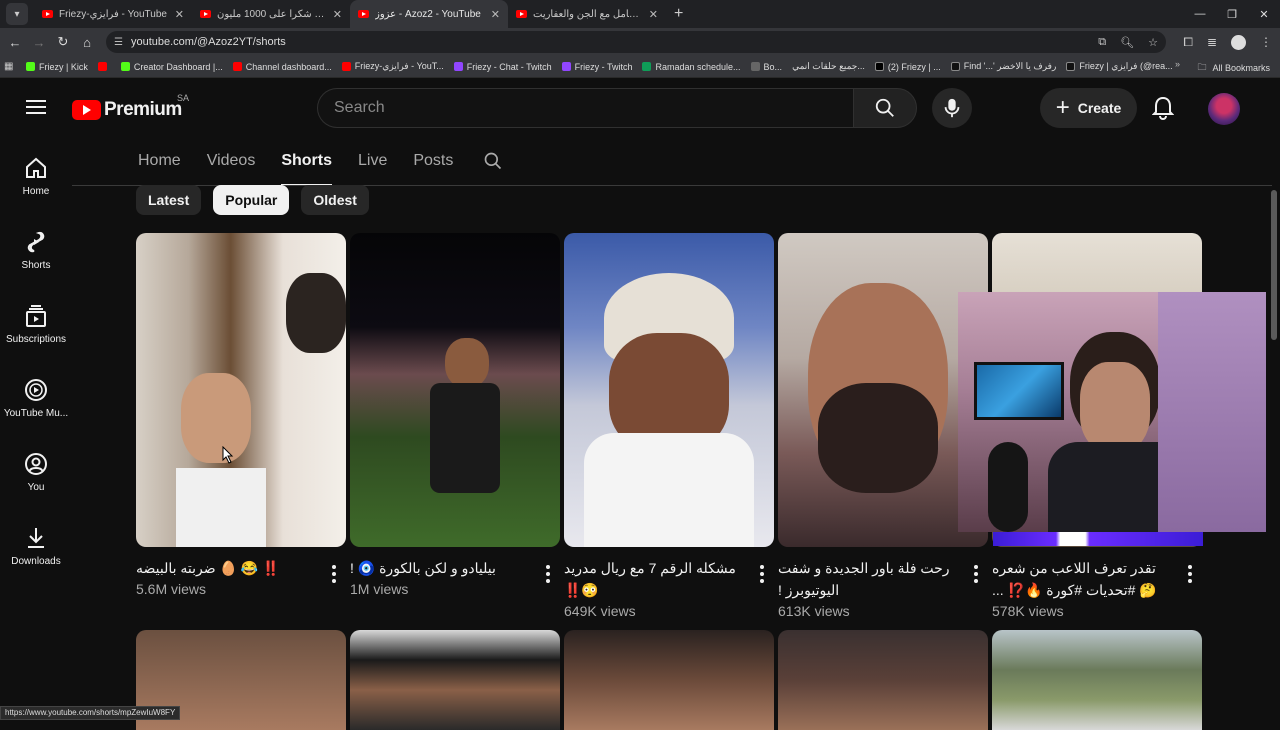  Describe the element at coordinates (952, 108) in the screenshot. I see `voice-search-button` at that location.